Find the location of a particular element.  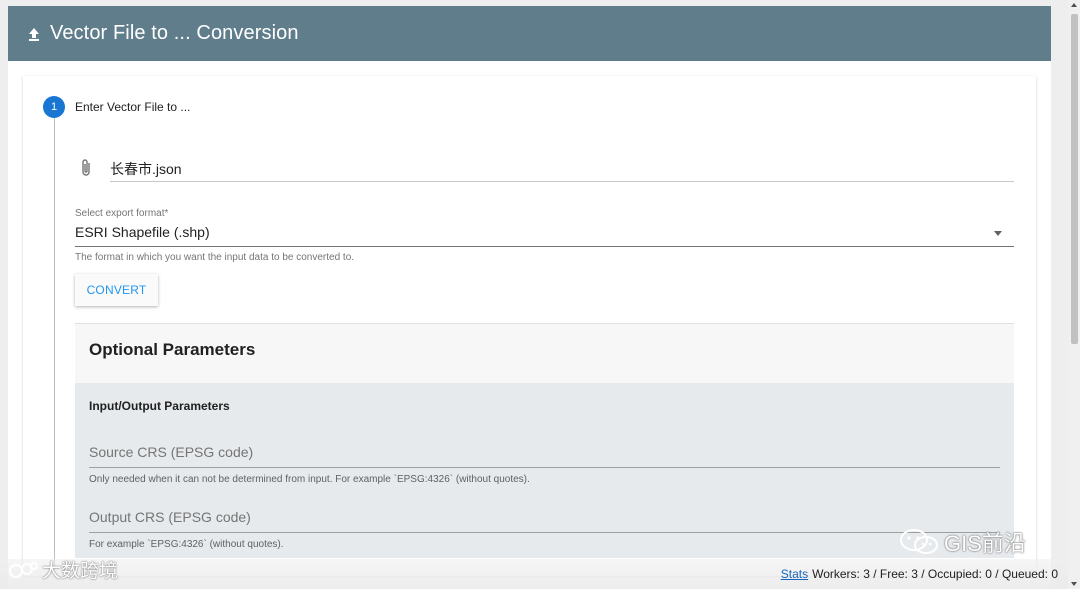

stepper-line is located at coordinates (54, 343).